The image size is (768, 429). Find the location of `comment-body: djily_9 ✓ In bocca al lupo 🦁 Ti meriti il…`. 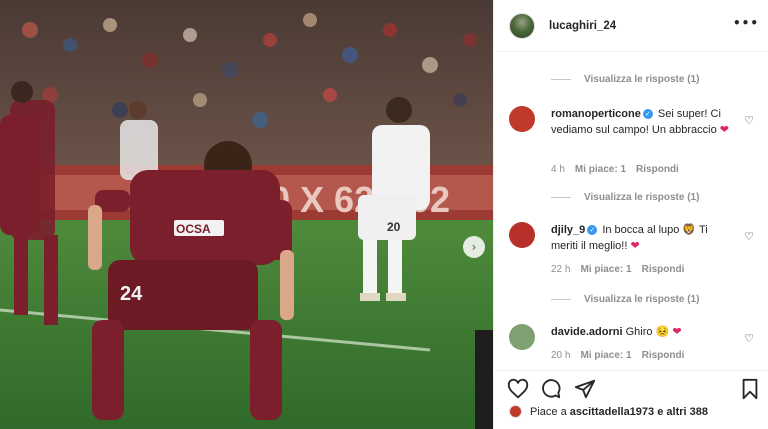

comment-body: djily_9 ✓ In bocca al lupo 🦁 Ti meriti il… is located at coordinates (643, 238).